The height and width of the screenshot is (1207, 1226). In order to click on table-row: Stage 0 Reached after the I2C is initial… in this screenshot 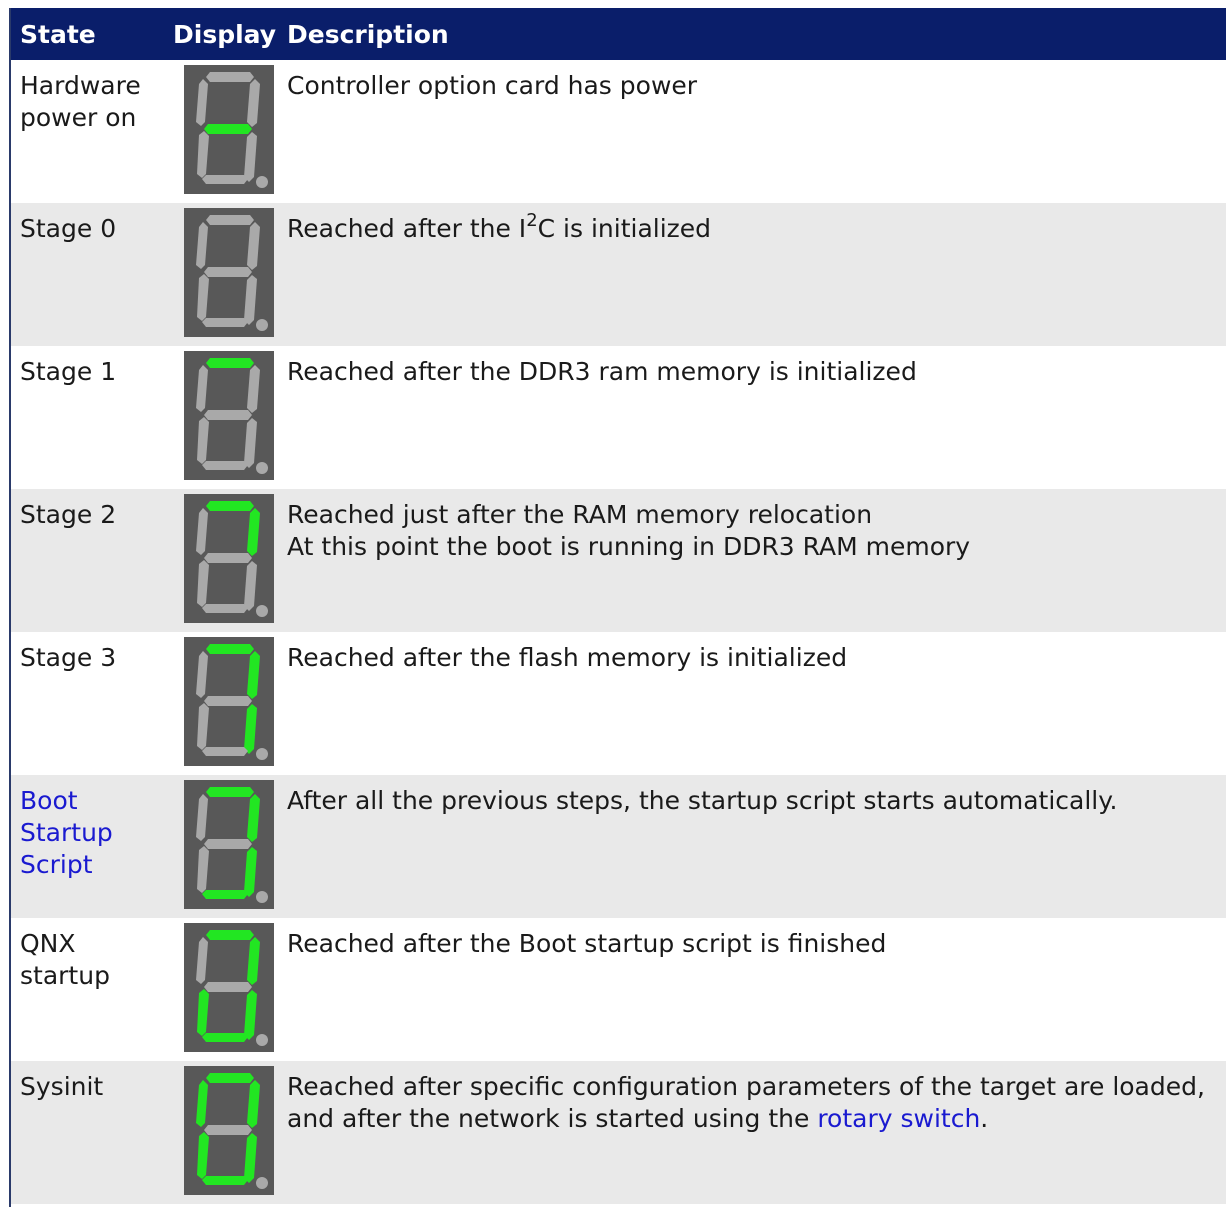, I will do `click(618, 274)`.